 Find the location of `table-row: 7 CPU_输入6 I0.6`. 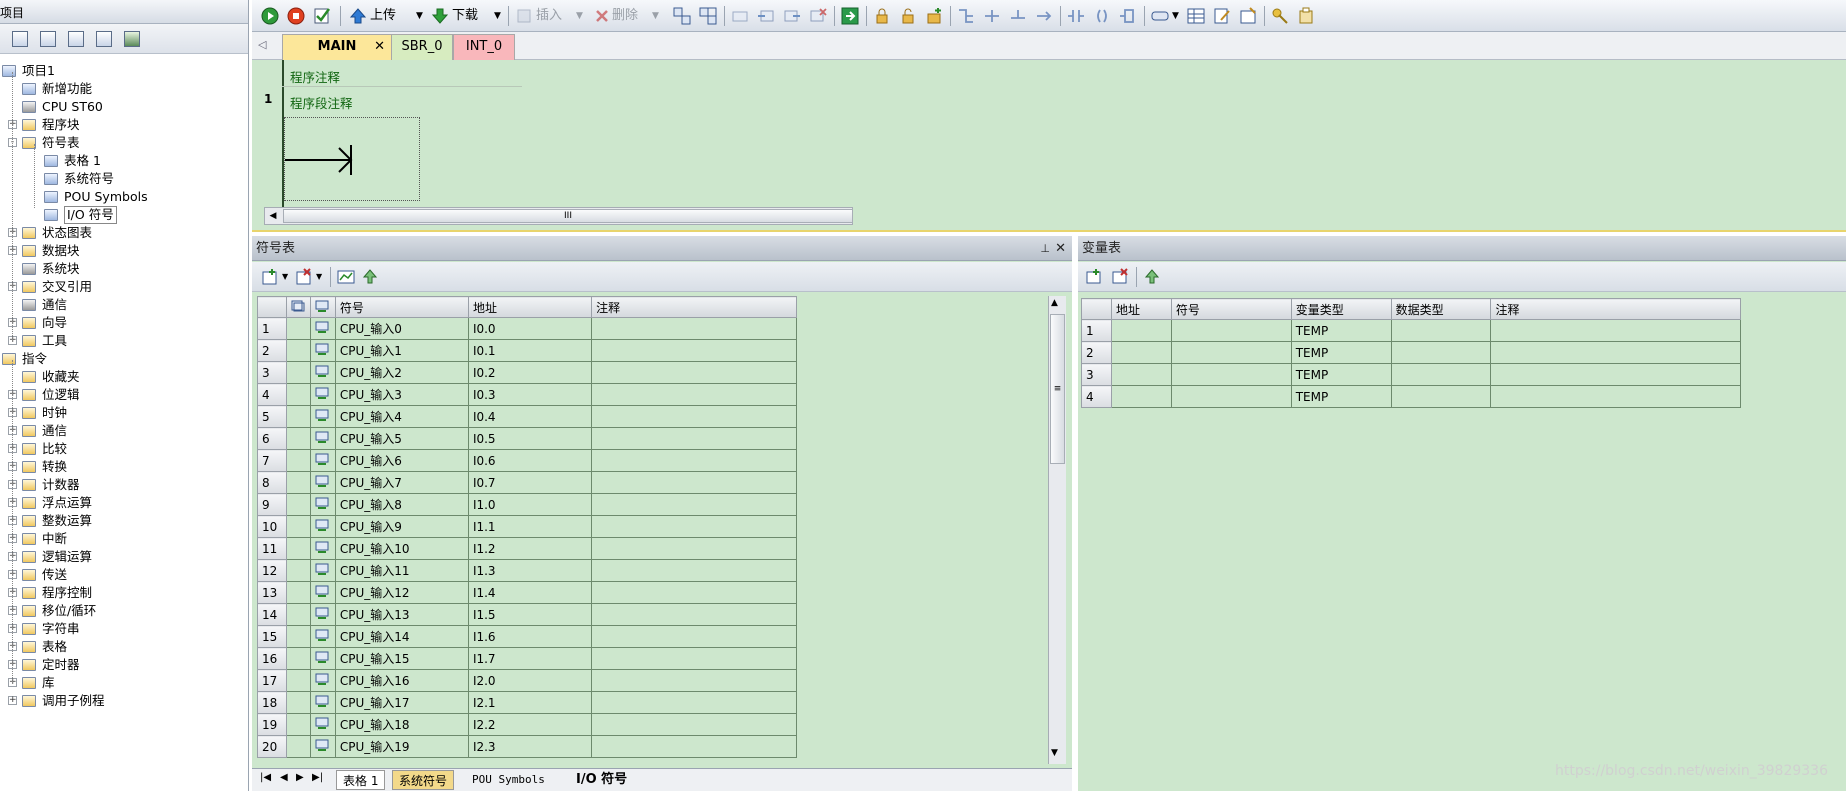

table-row: 7 CPU_输入6 I0.6 is located at coordinates (527, 460).